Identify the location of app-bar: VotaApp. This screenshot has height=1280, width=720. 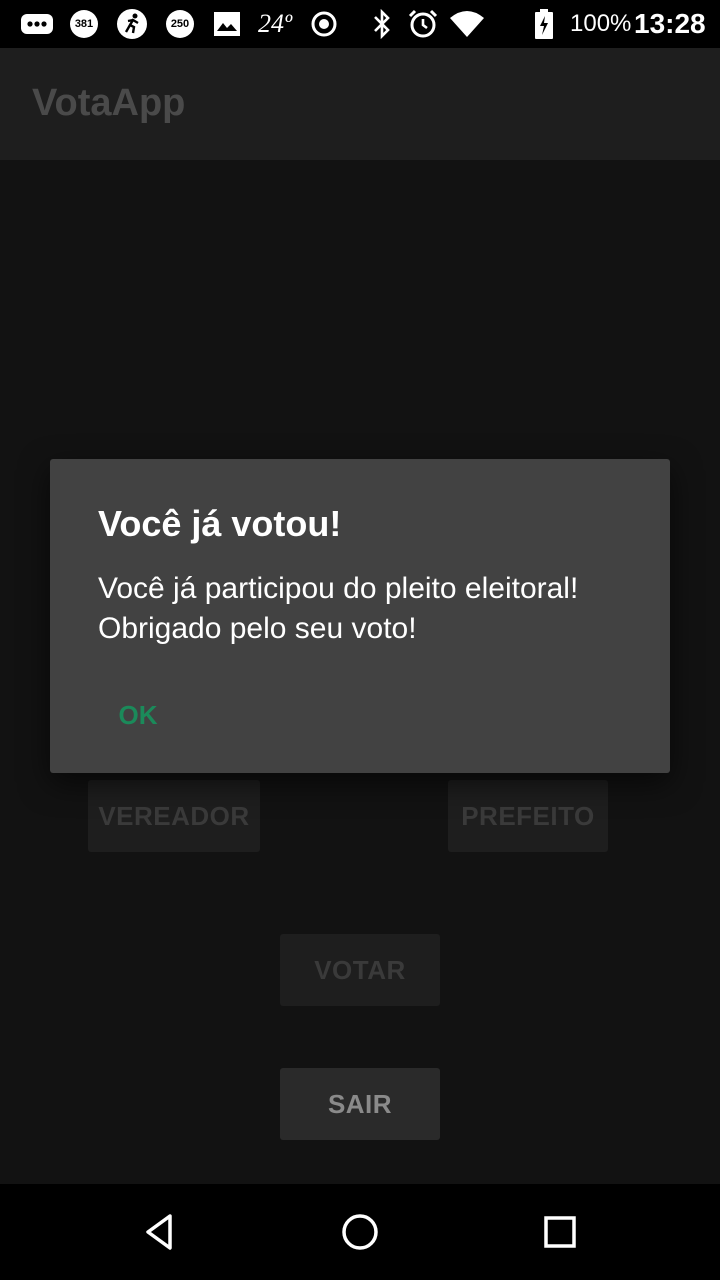
(360, 104).